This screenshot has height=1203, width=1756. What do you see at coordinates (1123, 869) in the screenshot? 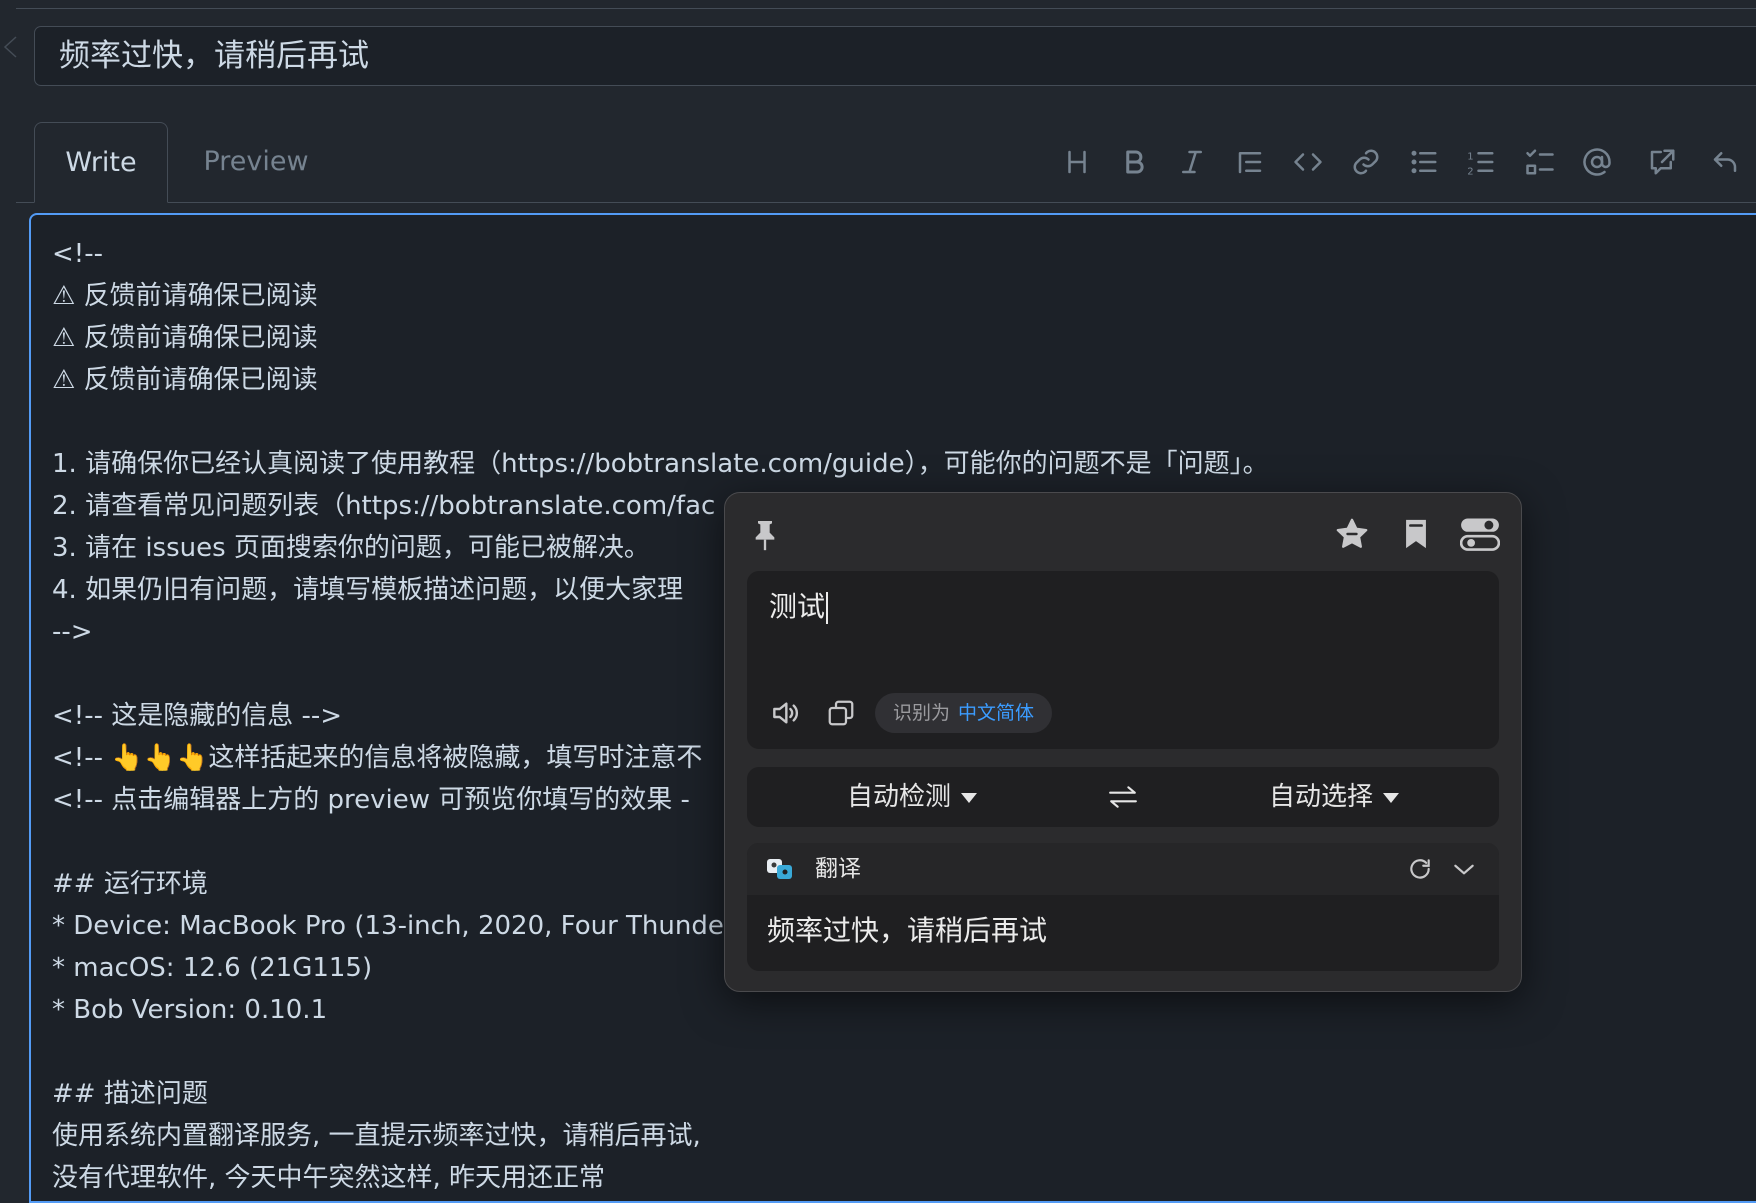
I see `result-header: 翻译` at bounding box center [1123, 869].